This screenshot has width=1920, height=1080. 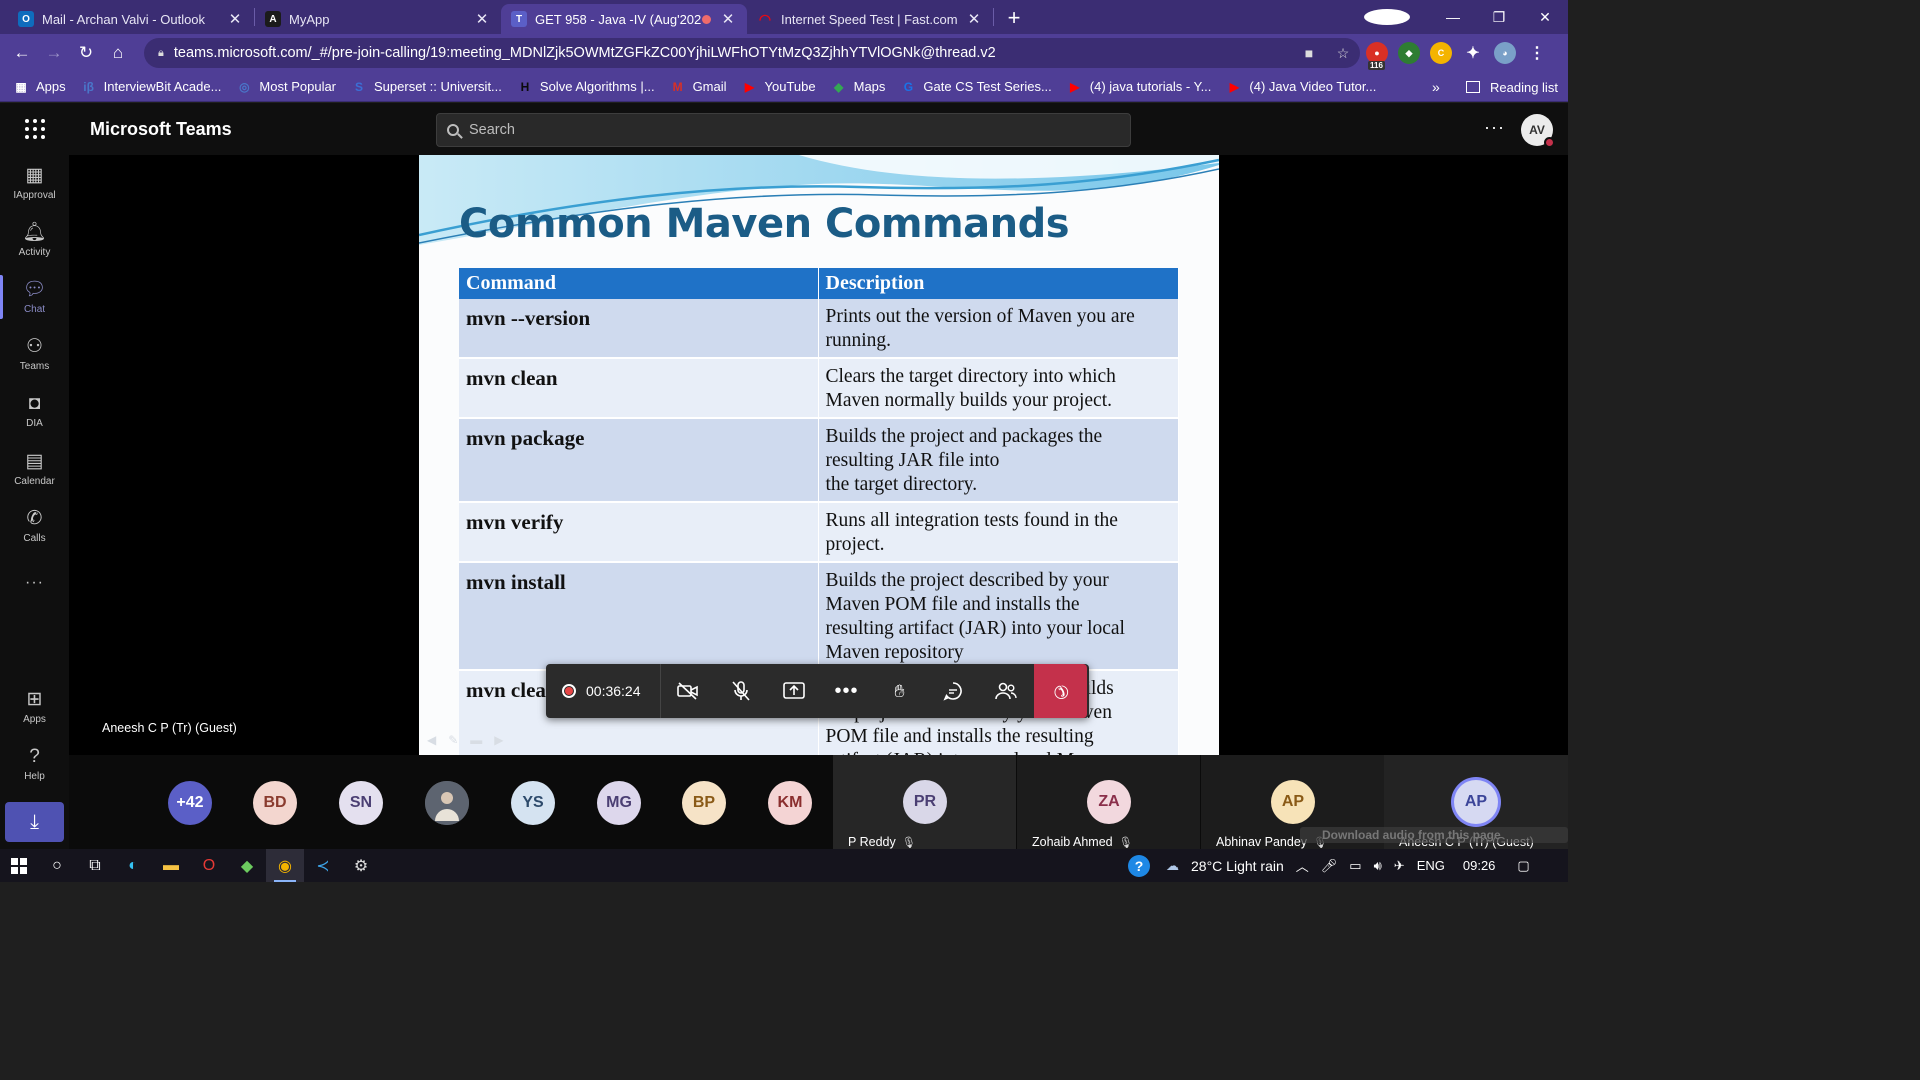 What do you see at coordinates (1108, 802) in the screenshot?
I see `participant-tile: ZA Zohaib Ahmed 🎙︎` at bounding box center [1108, 802].